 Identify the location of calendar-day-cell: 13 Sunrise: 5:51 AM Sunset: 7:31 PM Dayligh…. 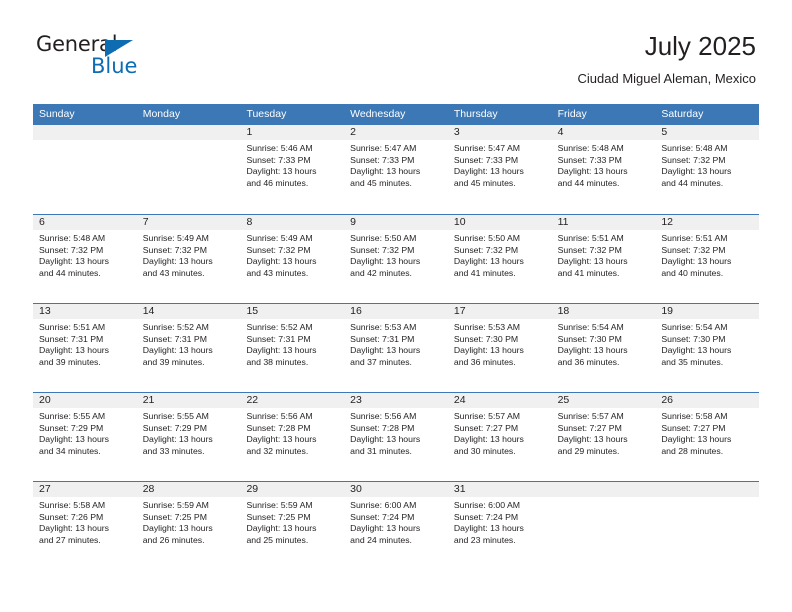
(85, 348).